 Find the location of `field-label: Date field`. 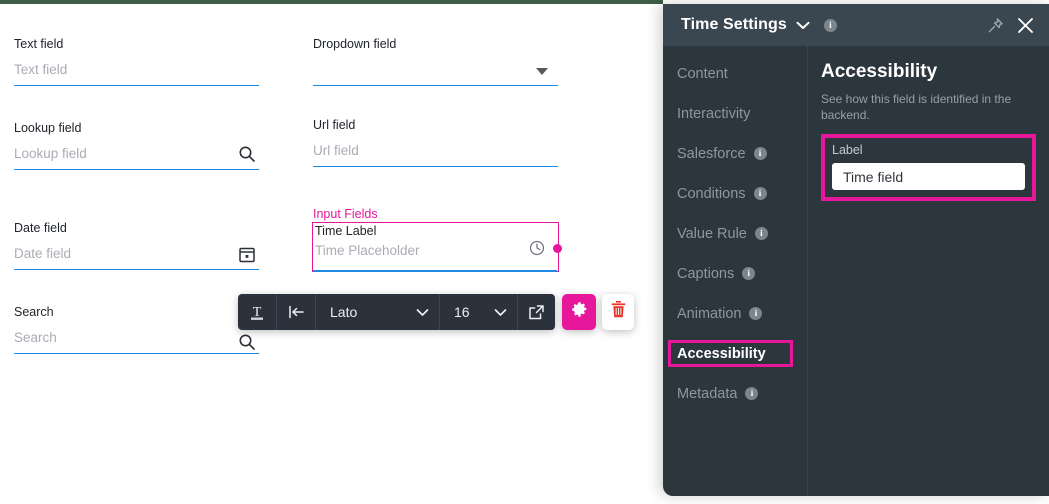

field-label: Date field is located at coordinates (40, 228).